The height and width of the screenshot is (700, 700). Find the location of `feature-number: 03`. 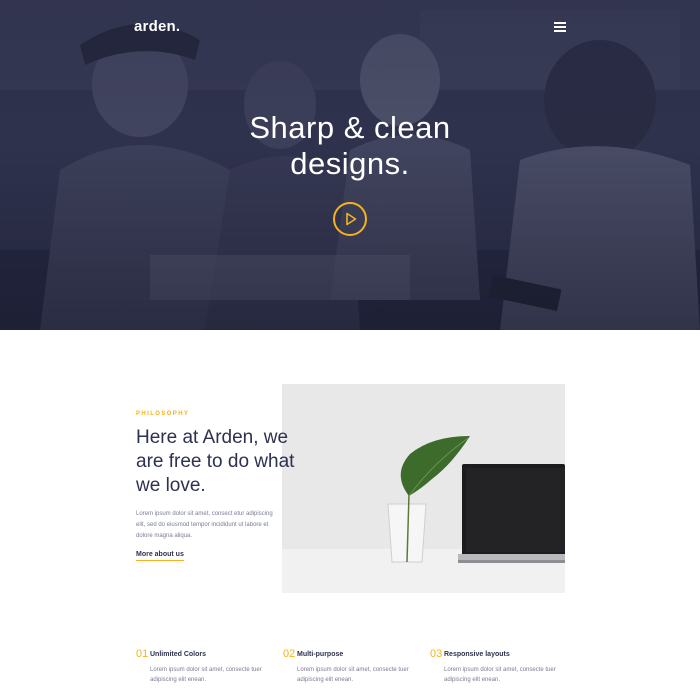

feature-number: 03 is located at coordinates (436, 654).